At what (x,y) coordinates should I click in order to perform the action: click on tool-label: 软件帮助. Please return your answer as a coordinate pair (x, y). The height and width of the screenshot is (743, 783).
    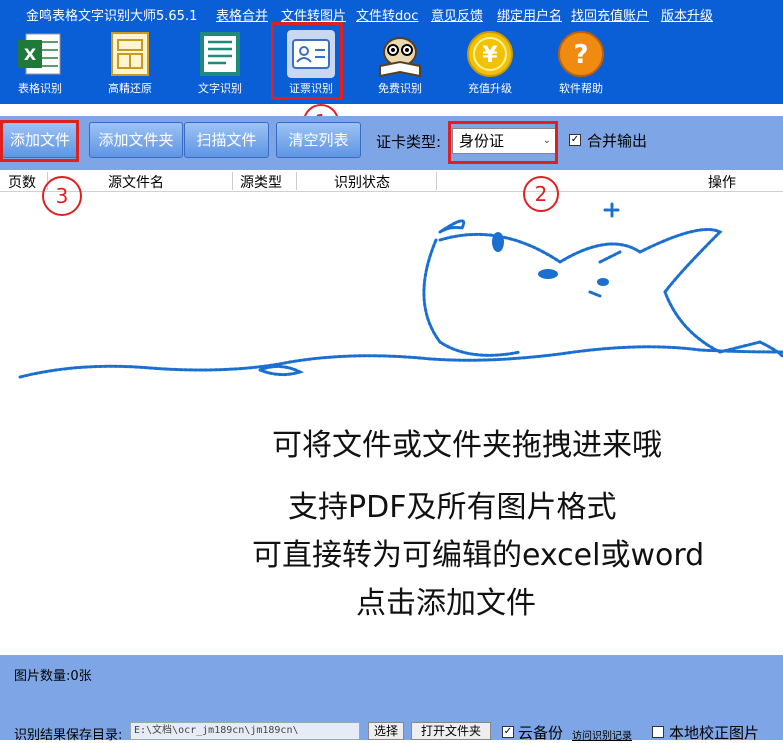
    Looking at the image, I should click on (581, 88).